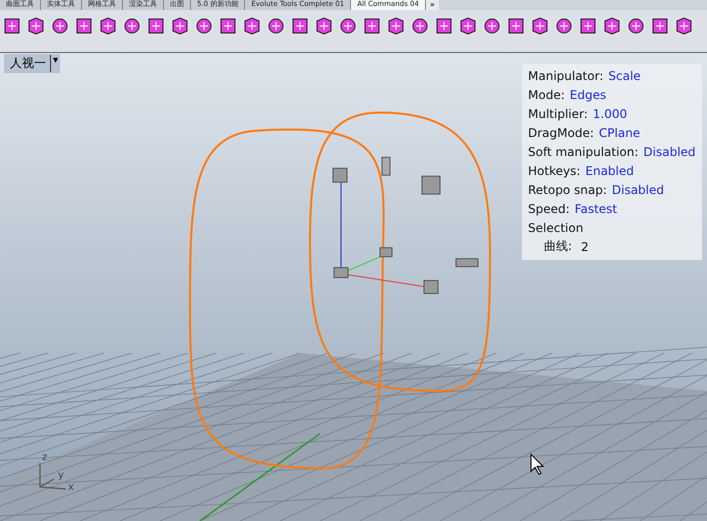  Describe the element at coordinates (554, 171) in the screenshot. I see `info-label: Hotkeys:` at that location.